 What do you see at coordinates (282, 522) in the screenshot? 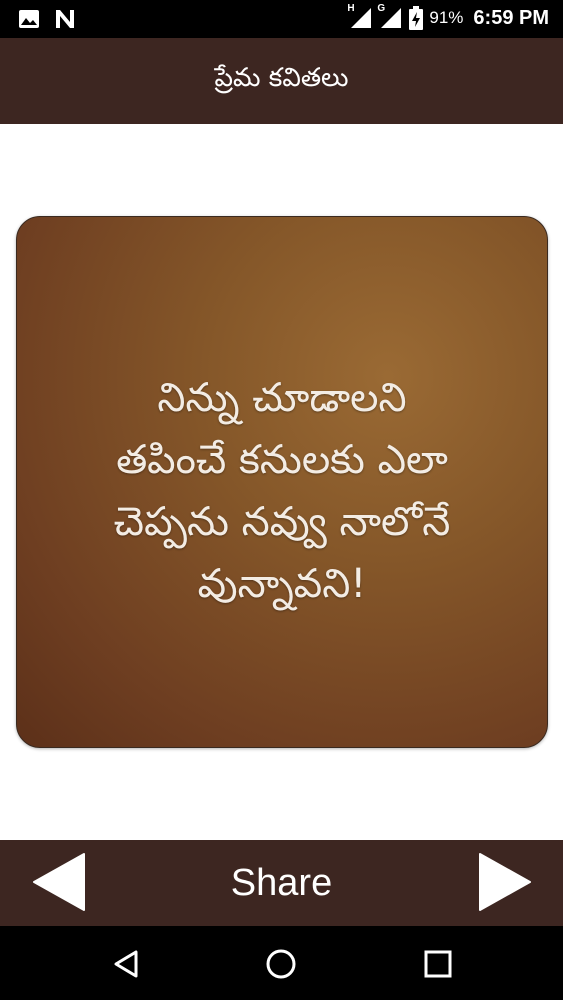
I see `quote-line: చెప్పను నవ్వు నాలోనే` at bounding box center [282, 522].